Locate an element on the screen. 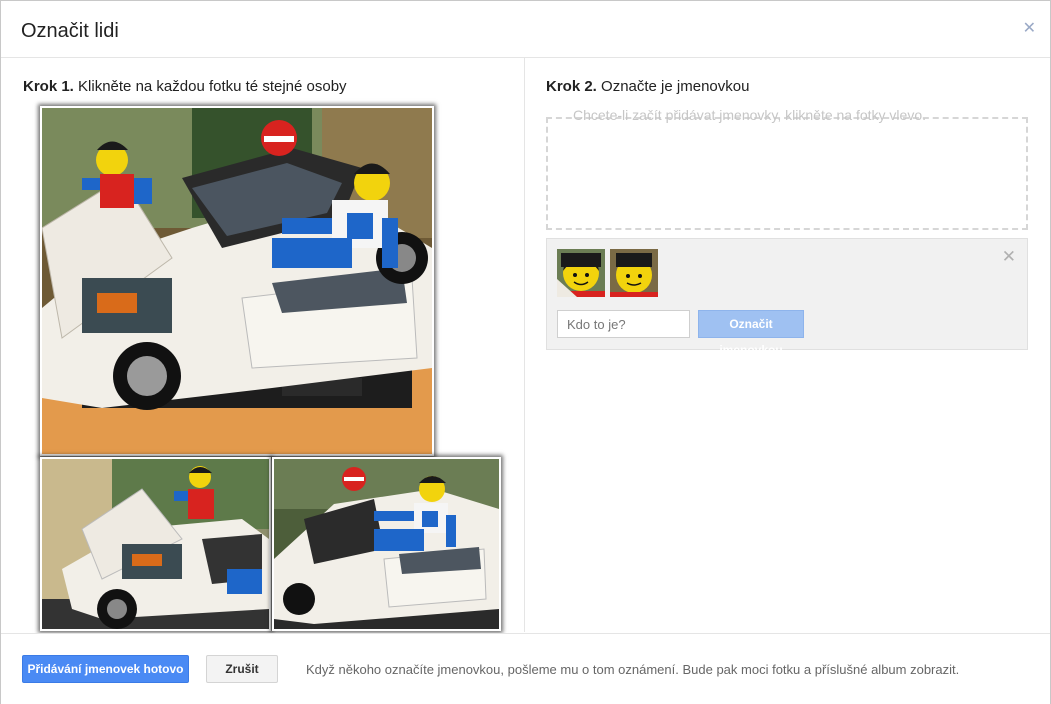 This screenshot has width=1051, height=704. remove-group-icon: ✕ is located at coordinates (1009, 257).